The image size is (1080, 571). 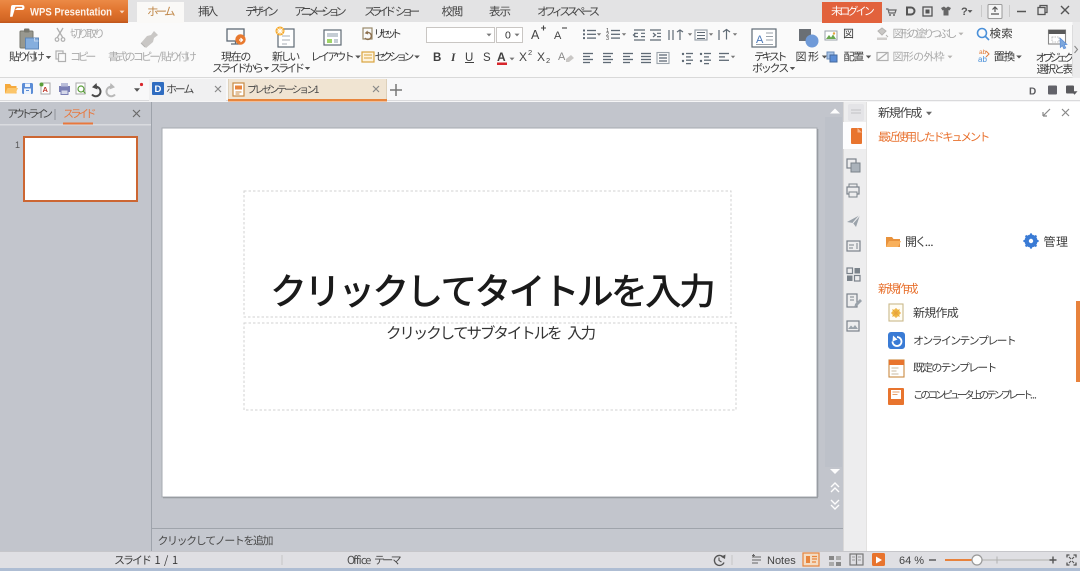 What do you see at coordinates (437, 58) in the screenshot?
I see `svg-text: B` at bounding box center [437, 58].